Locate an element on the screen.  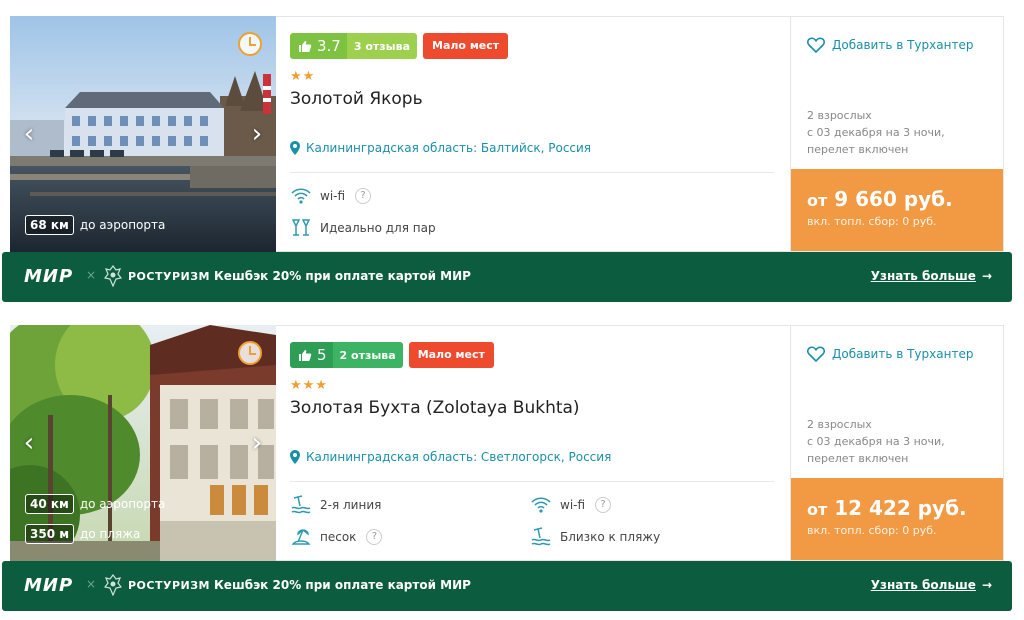
distance-label: до пляжа is located at coordinates (110, 534).